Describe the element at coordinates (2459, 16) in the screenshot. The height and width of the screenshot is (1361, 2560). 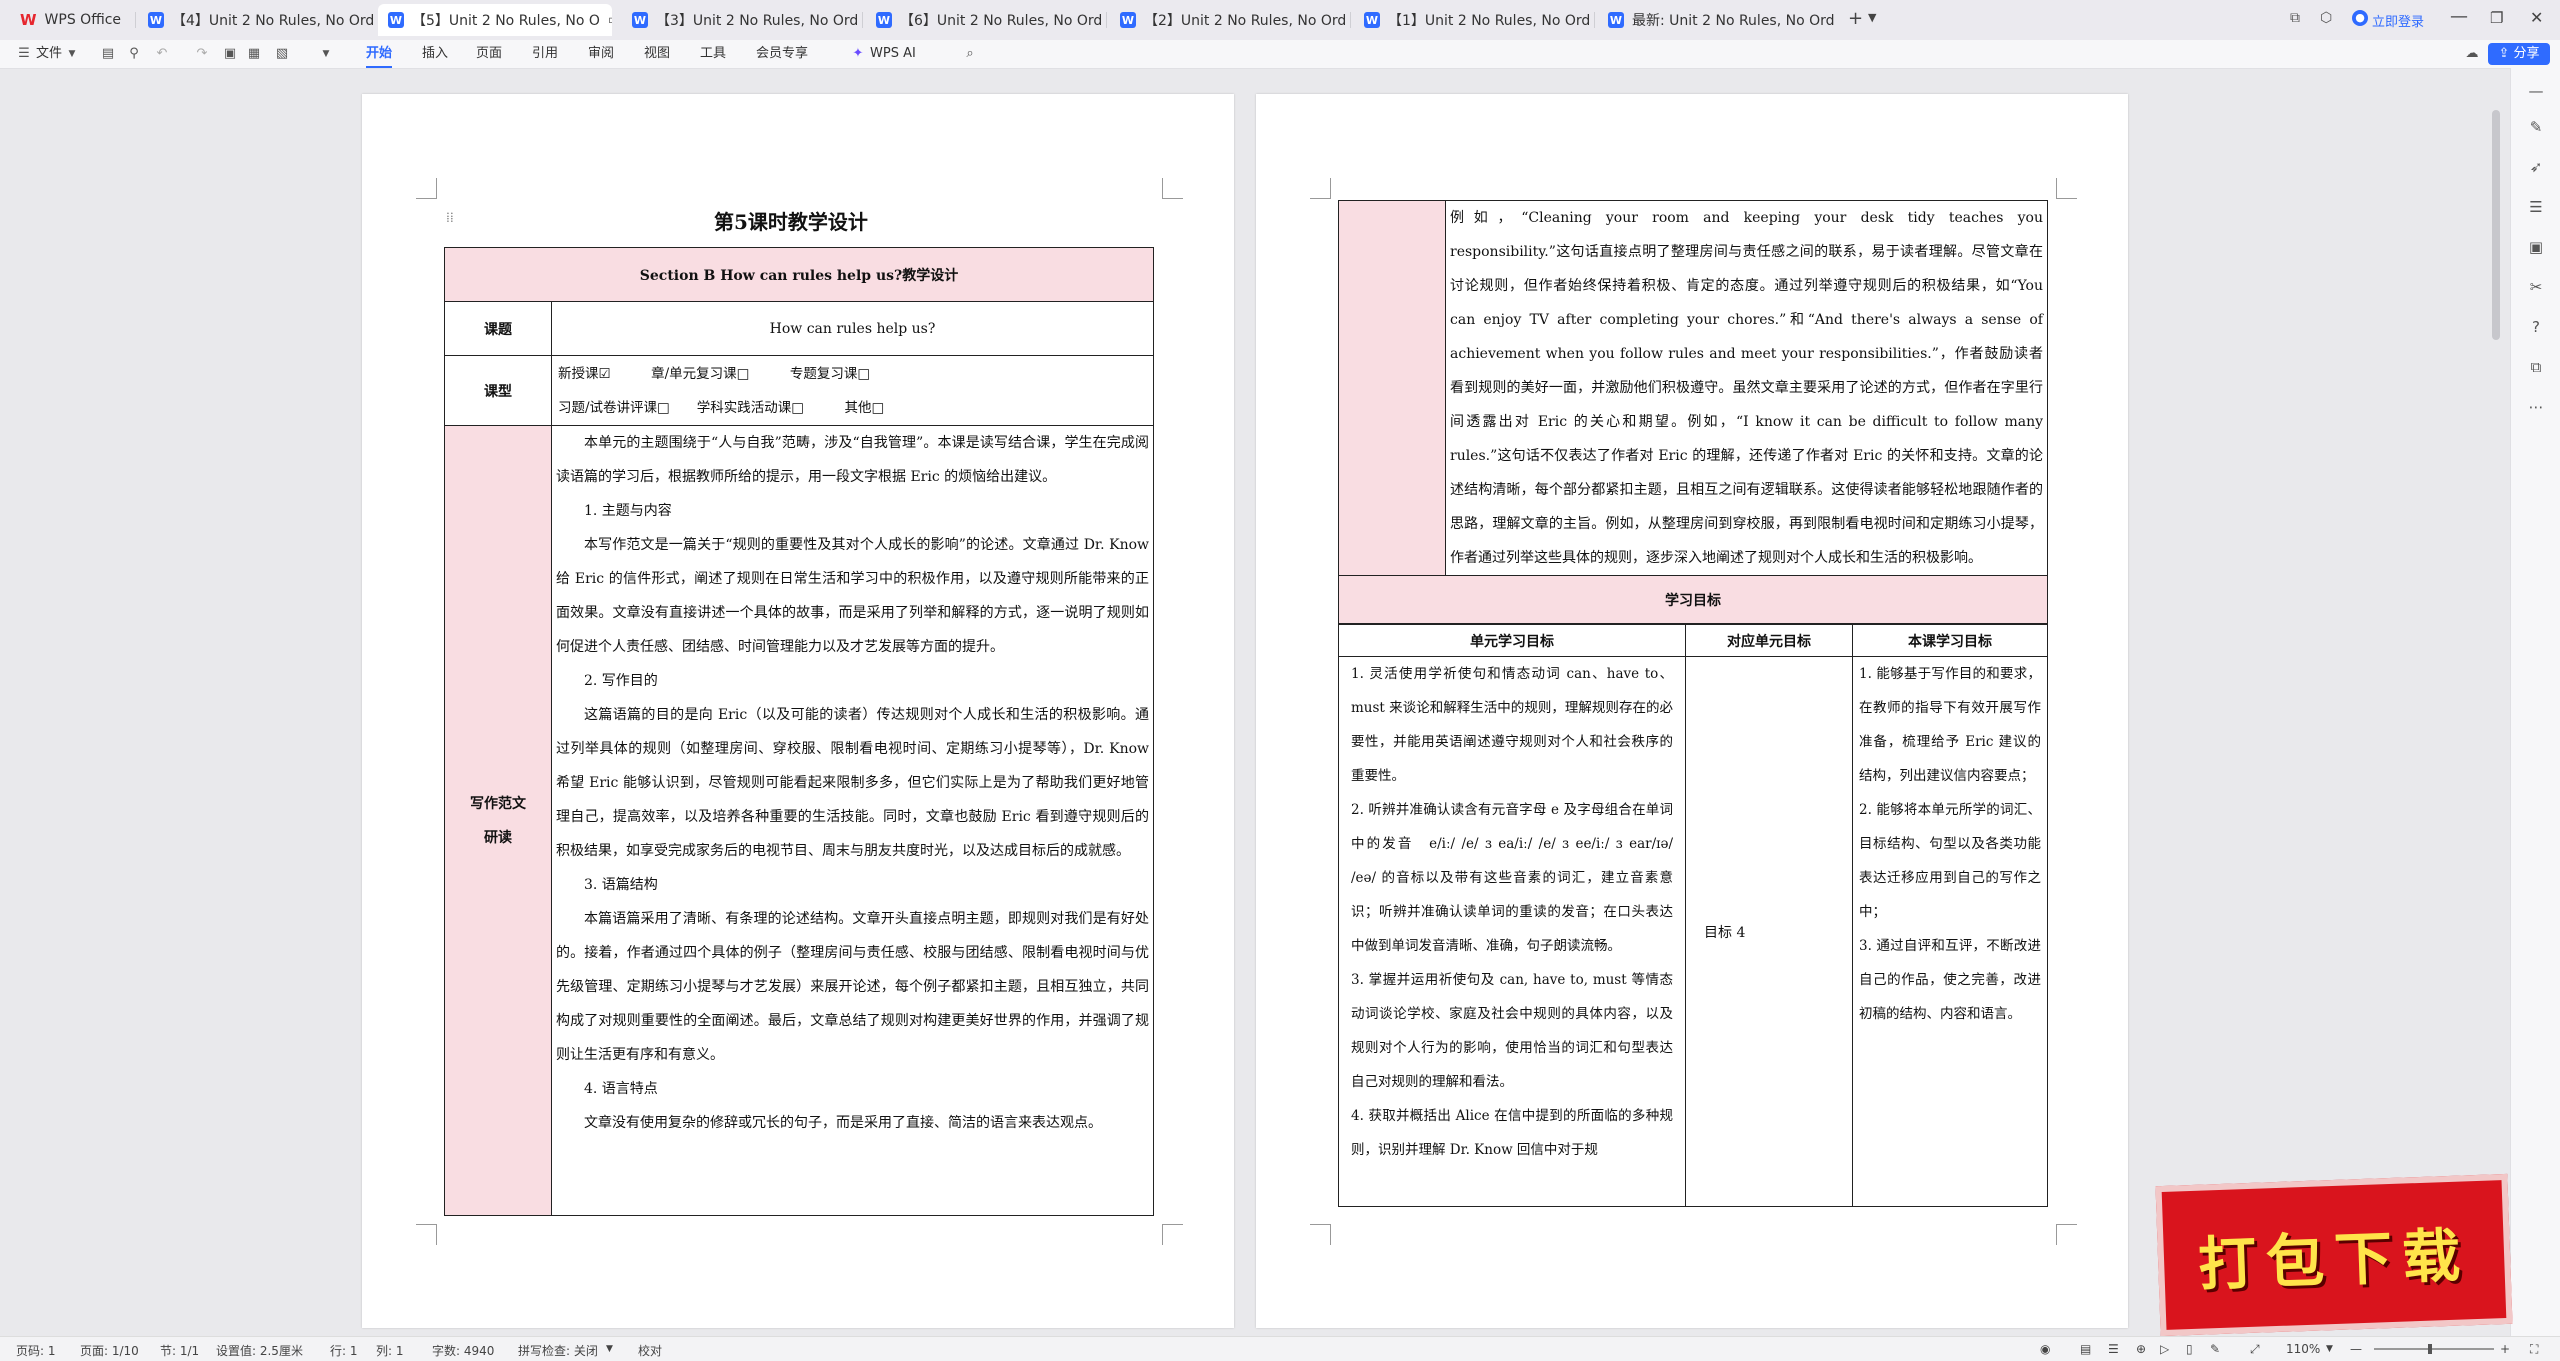
I see `minimize-button: —` at that location.